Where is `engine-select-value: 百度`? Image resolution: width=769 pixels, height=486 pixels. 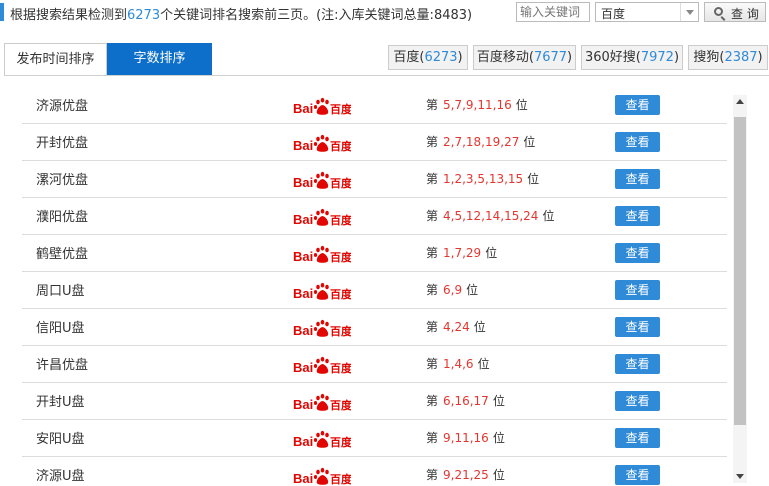
engine-select-value: 百度 is located at coordinates (613, 14).